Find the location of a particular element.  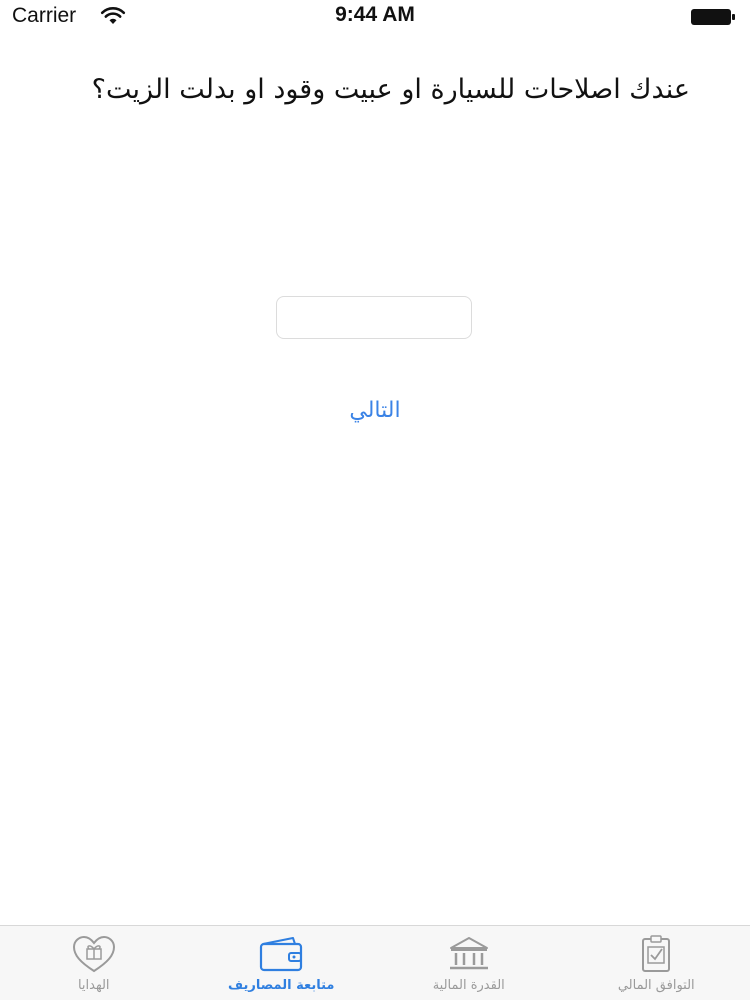

tab-expenses: متابعة المصاريف is located at coordinates (282, 963).